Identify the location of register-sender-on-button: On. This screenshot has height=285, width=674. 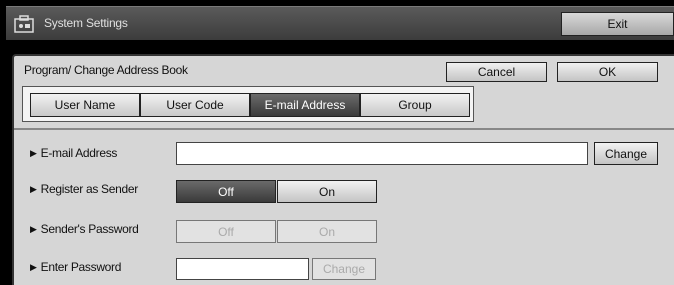
(327, 191).